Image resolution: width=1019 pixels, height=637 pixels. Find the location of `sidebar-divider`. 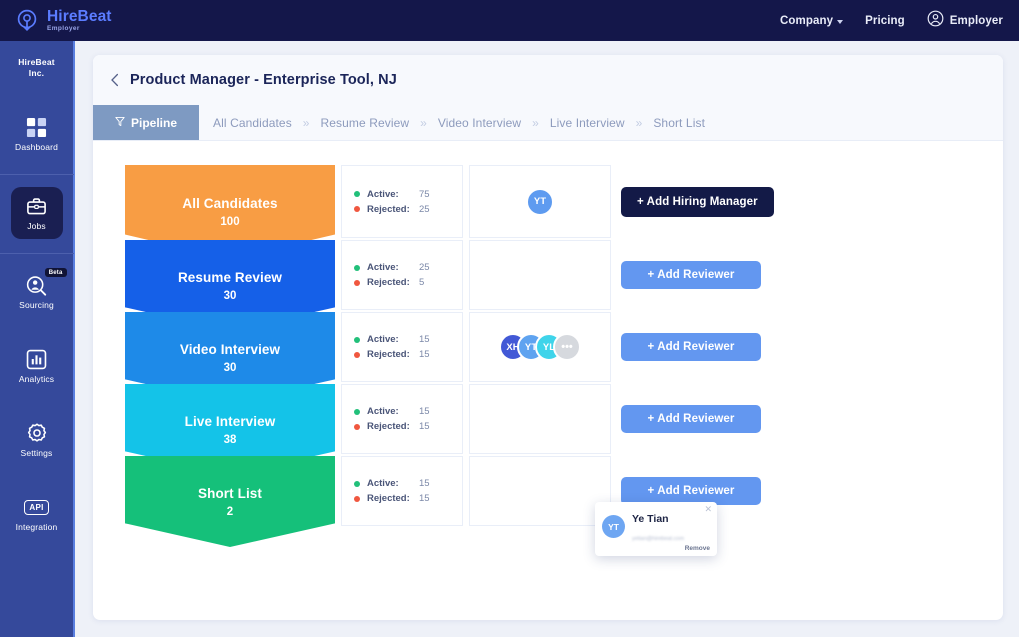

sidebar-divider is located at coordinates (37, 175).